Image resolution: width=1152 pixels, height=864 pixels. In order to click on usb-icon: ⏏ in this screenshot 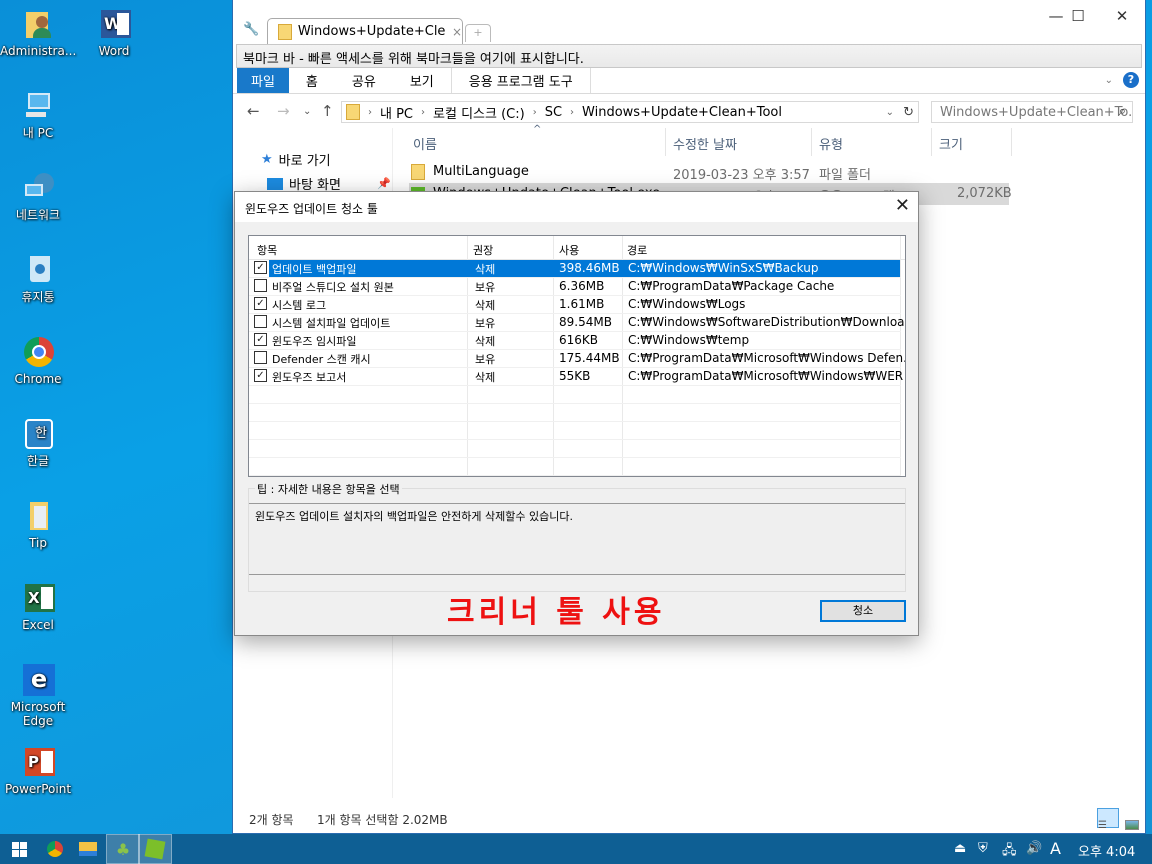, I will do `click(960, 848)`.